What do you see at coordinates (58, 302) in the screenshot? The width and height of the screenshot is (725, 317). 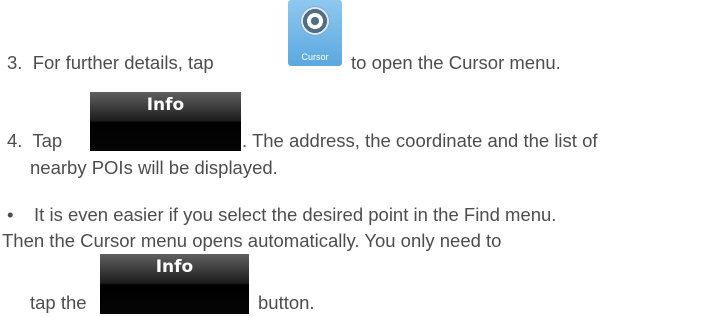 I see `bullet-line-3-before: tap the` at bounding box center [58, 302].